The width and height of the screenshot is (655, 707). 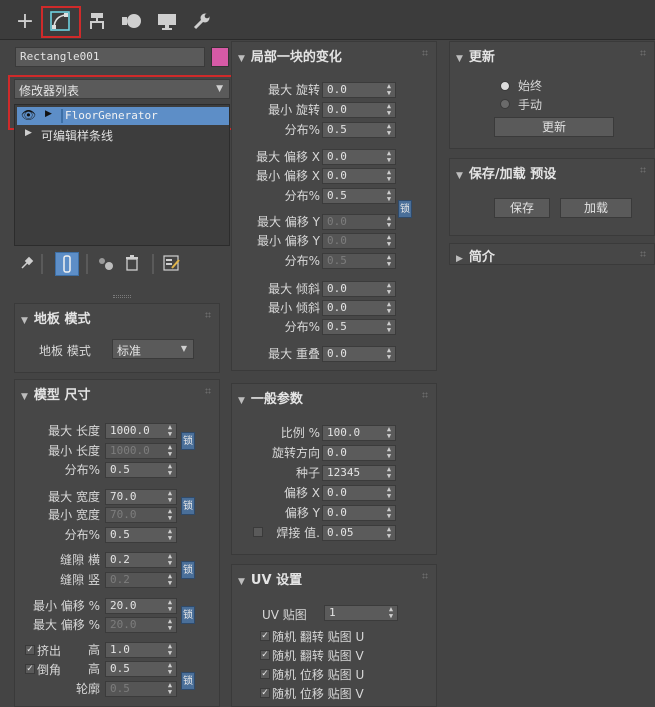 What do you see at coordinates (132, 21) in the screenshot?
I see `motion-tab-button` at bounding box center [132, 21].